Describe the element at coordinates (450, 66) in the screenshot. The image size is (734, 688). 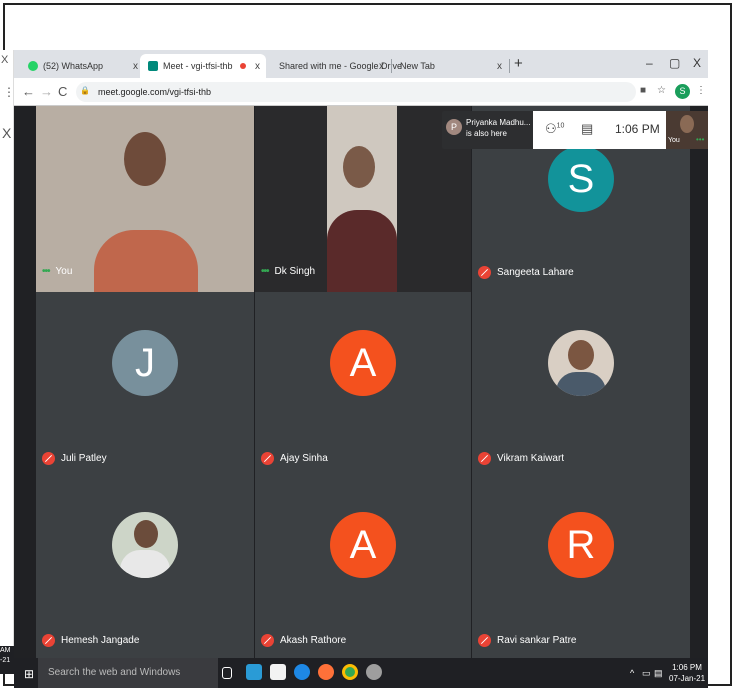
I see `tab-new: New Tab x` at that location.